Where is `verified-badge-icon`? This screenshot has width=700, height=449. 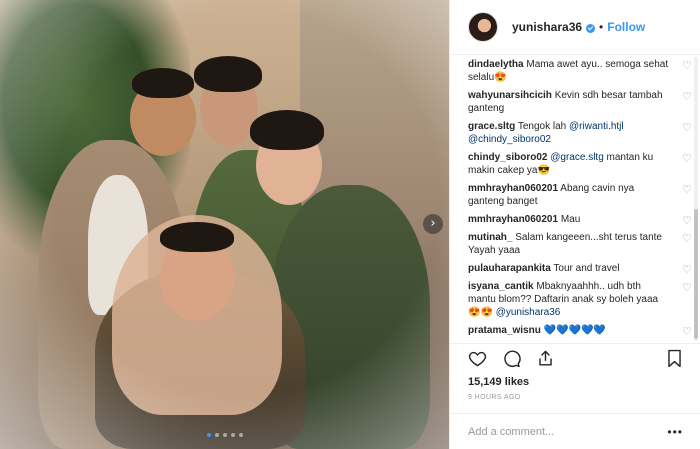
verified-badge-icon is located at coordinates (591, 28).